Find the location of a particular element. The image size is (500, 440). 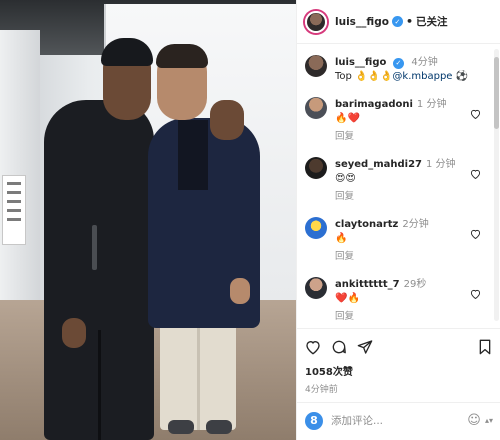

person-right-shirt is located at coordinates (193, 155).